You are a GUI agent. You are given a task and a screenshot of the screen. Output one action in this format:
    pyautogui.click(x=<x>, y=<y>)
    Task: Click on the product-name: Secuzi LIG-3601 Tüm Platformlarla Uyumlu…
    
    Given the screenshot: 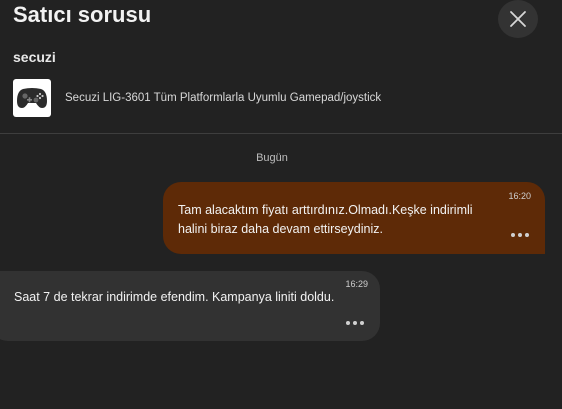 What is the action you would take?
    pyautogui.click(x=223, y=98)
    